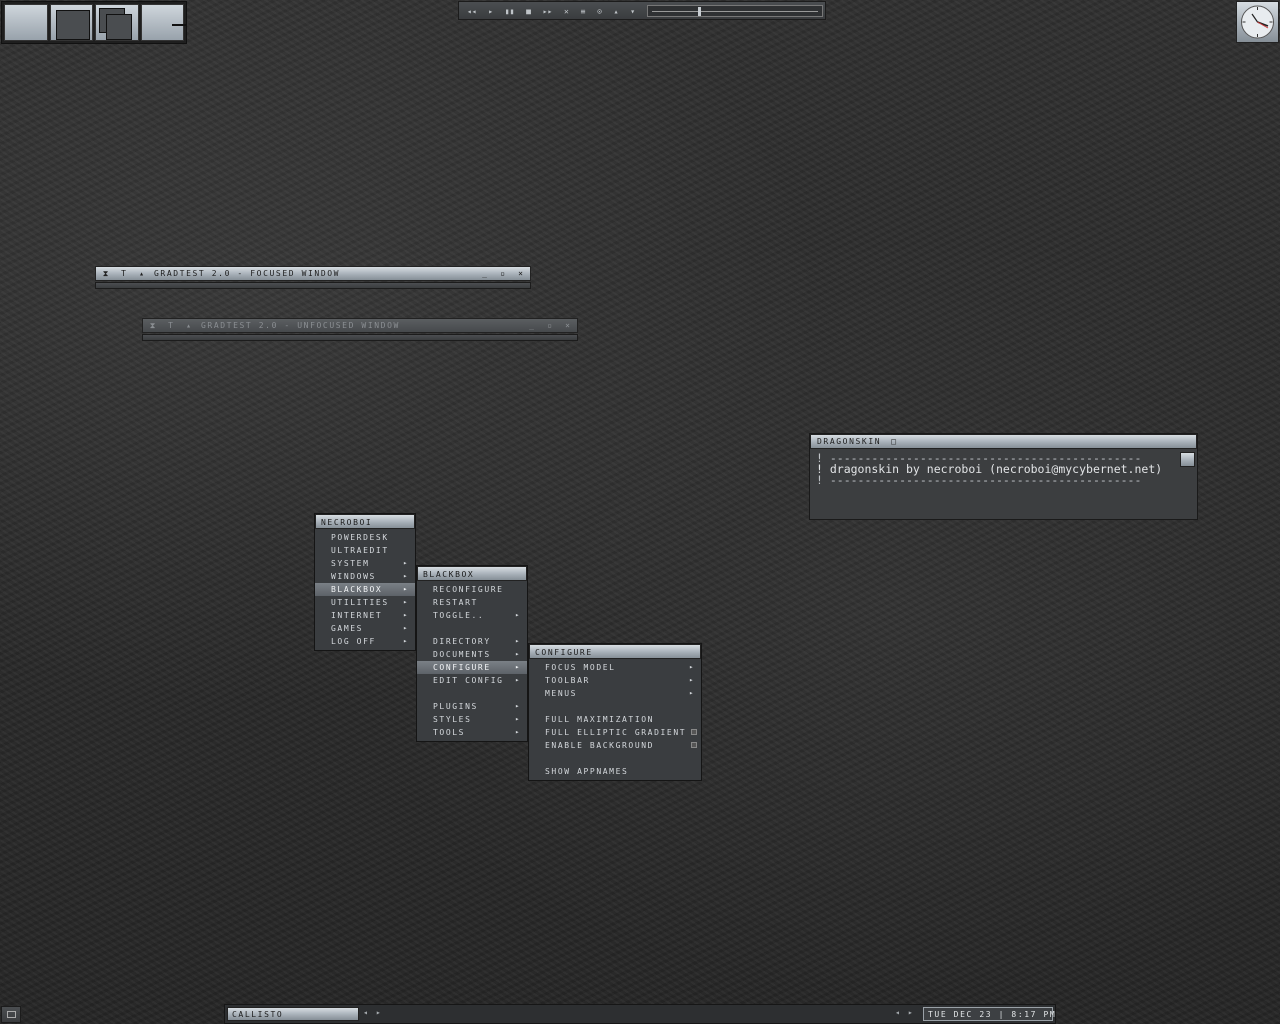 The width and height of the screenshot is (1280, 1024). What do you see at coordinates (989, 1014) in the screenshot?
I see `taskbar-clock: TUE DEC 23 | 8:17 PM` at bounding box center [989, 1014].